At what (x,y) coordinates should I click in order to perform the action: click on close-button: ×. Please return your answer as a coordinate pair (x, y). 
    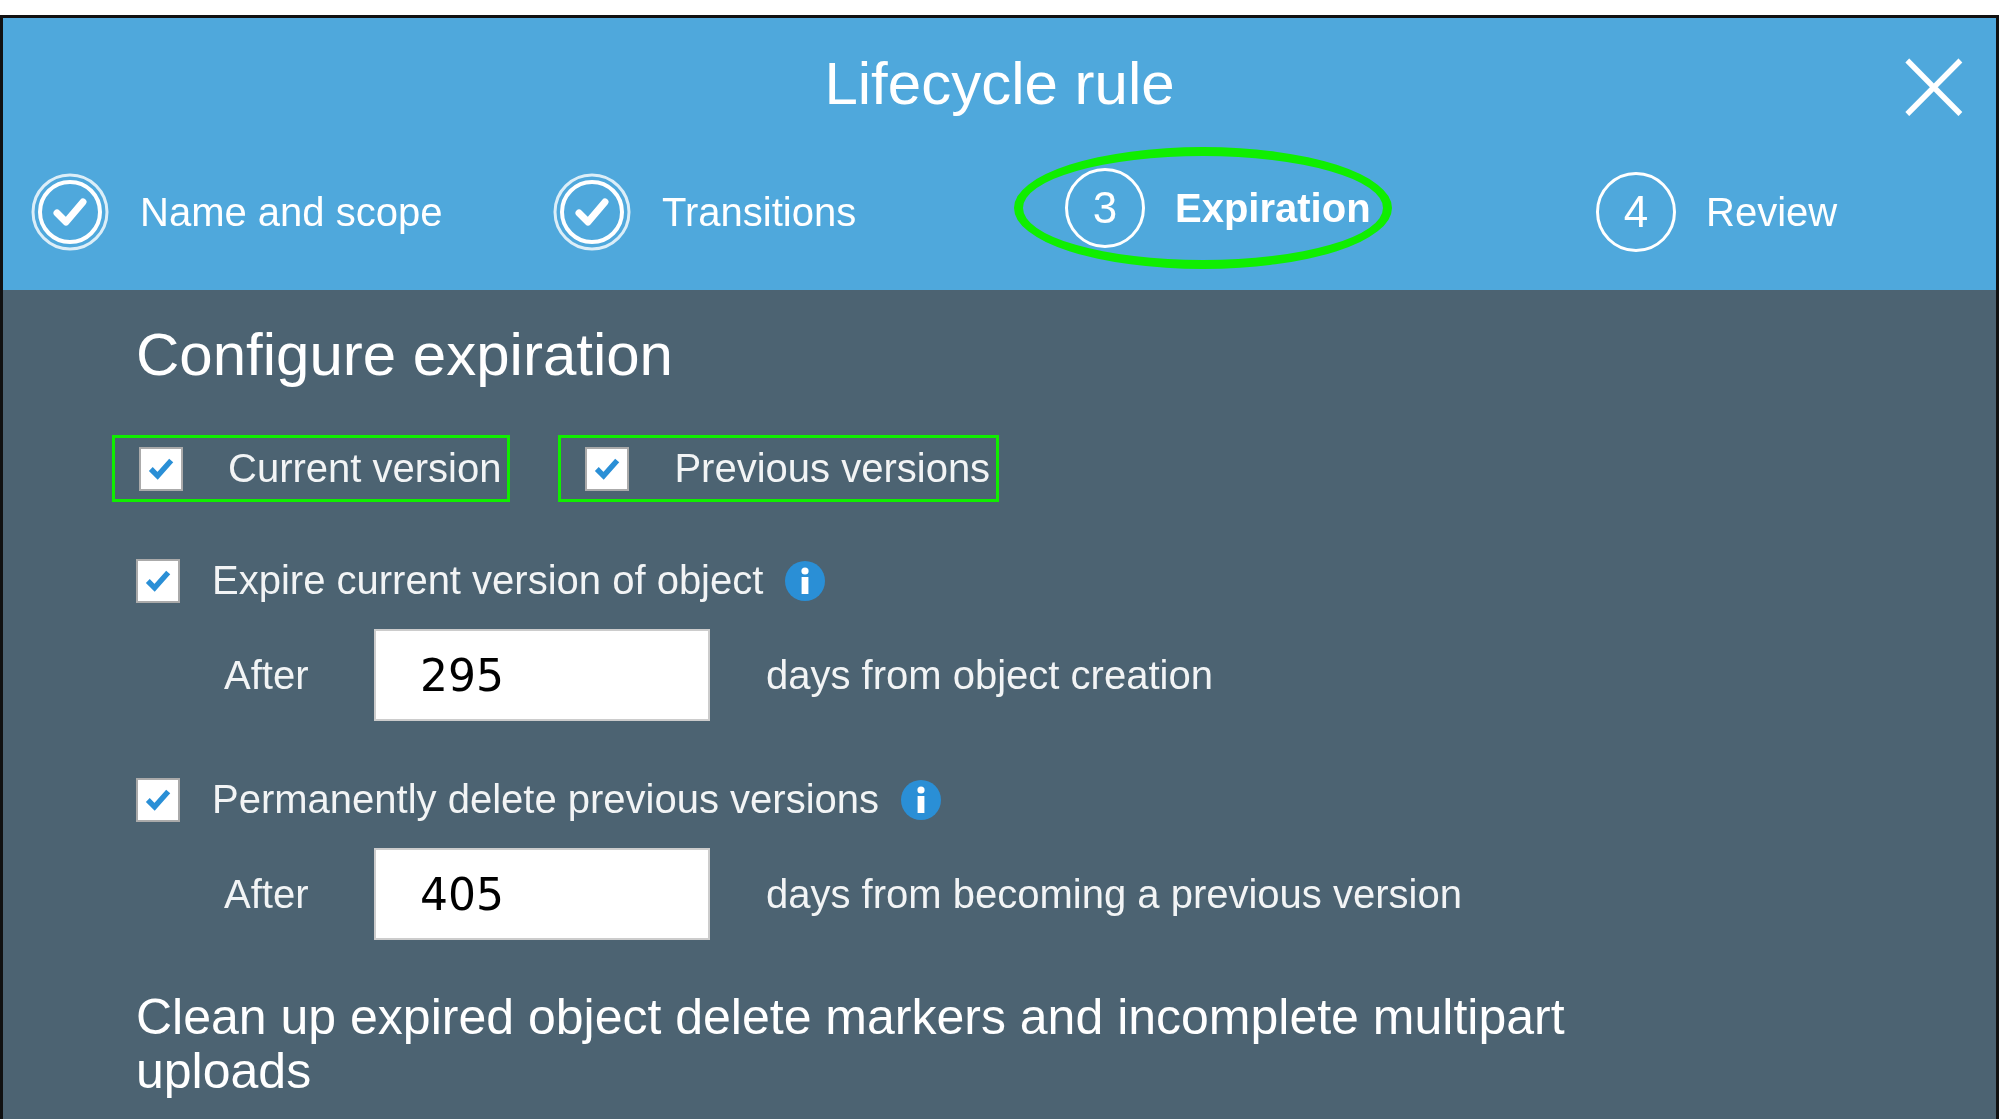
    Looking at the image, I should click on (1933, 84).